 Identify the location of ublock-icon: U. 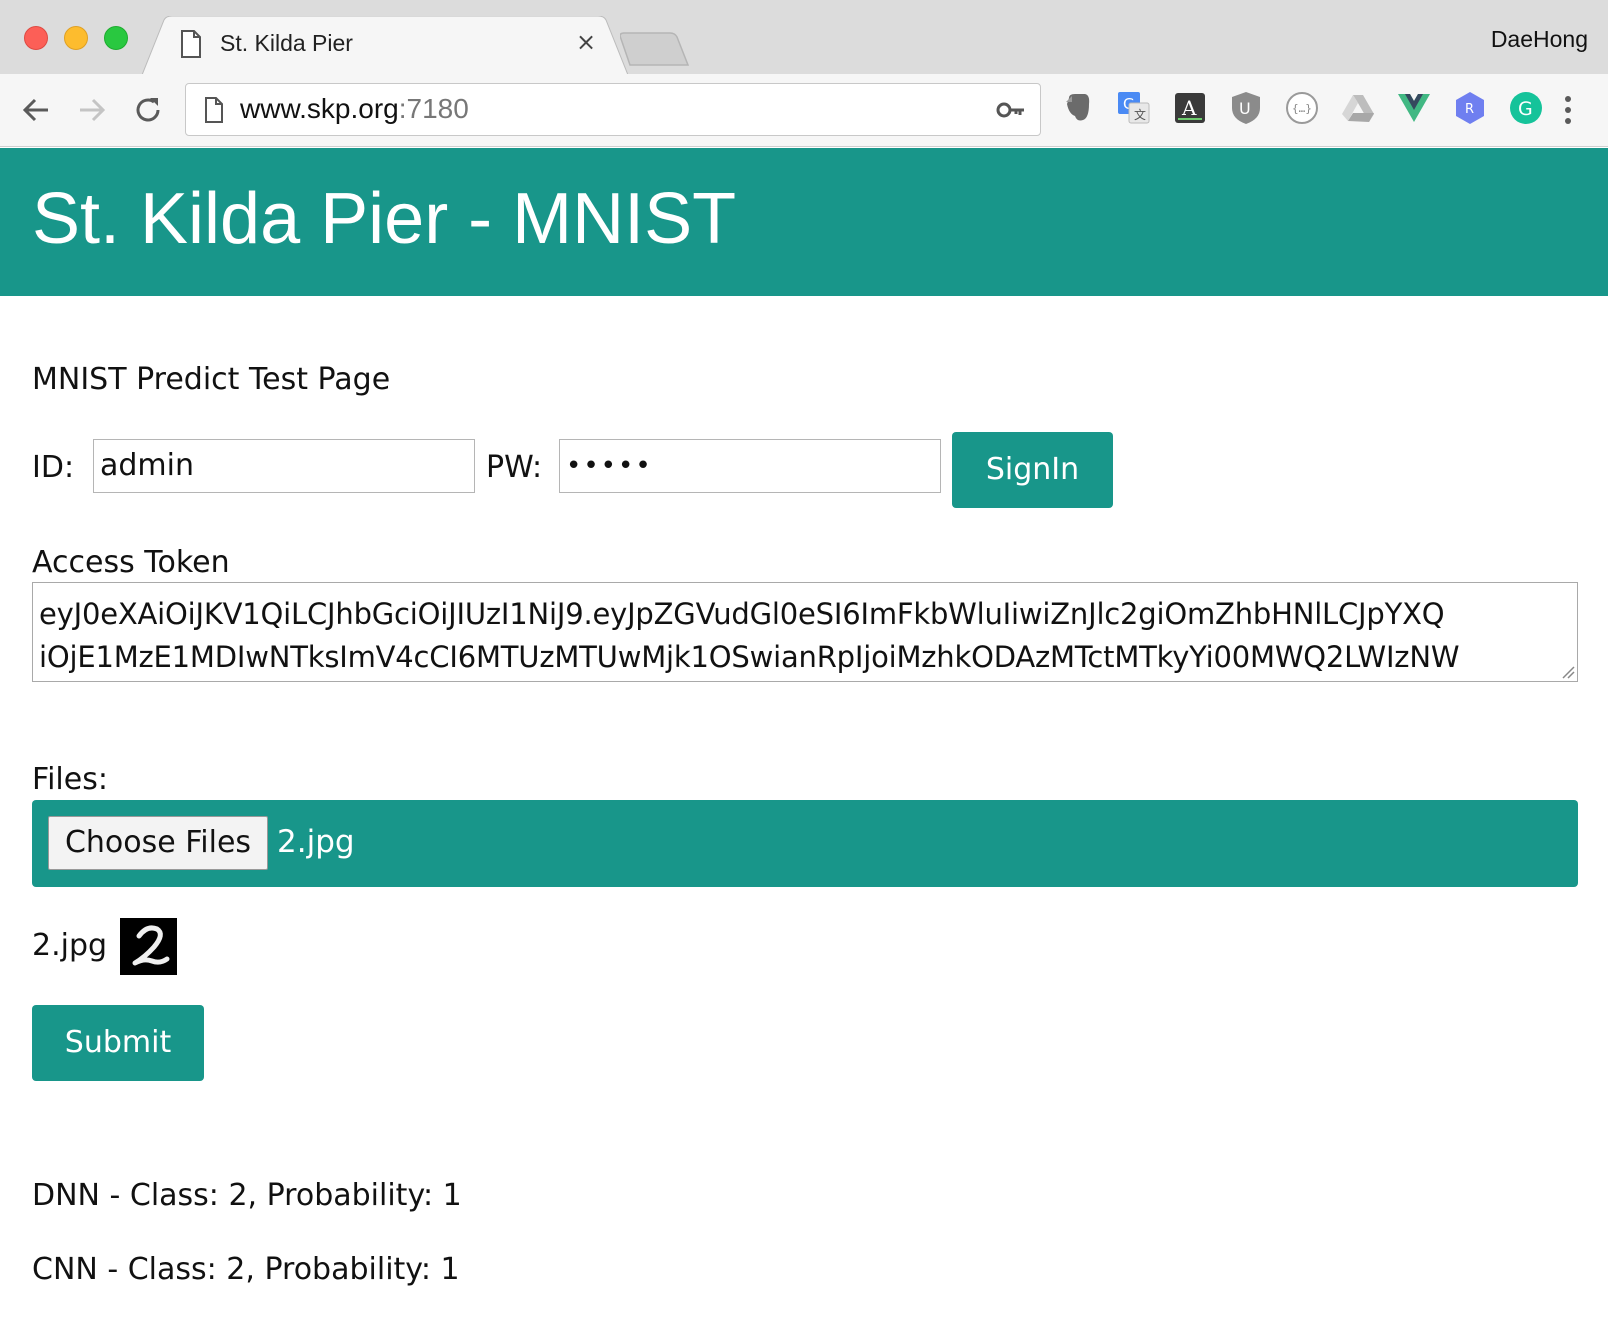
(1246, 108).